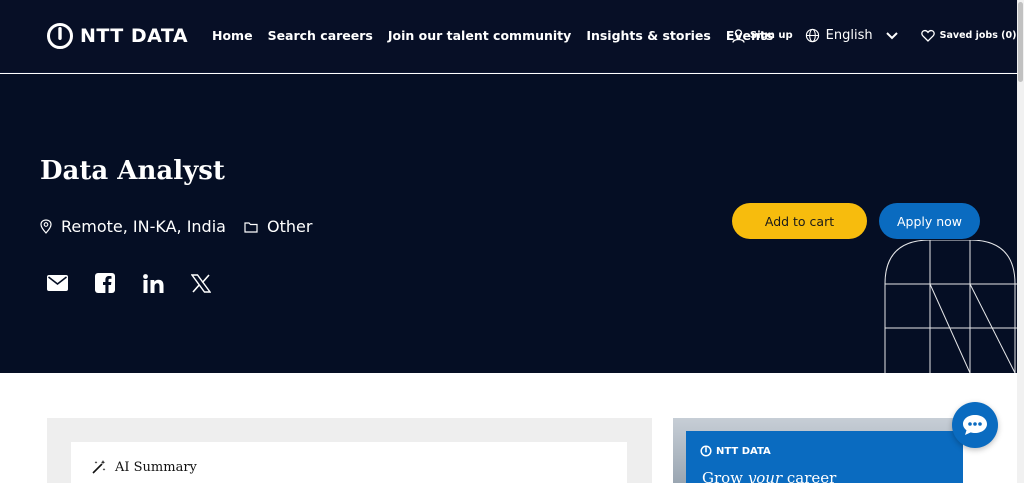 The width and height of the screenshot is (1024, 483). I want to click on job-details-panel: AI Summary, so click(349, 450).